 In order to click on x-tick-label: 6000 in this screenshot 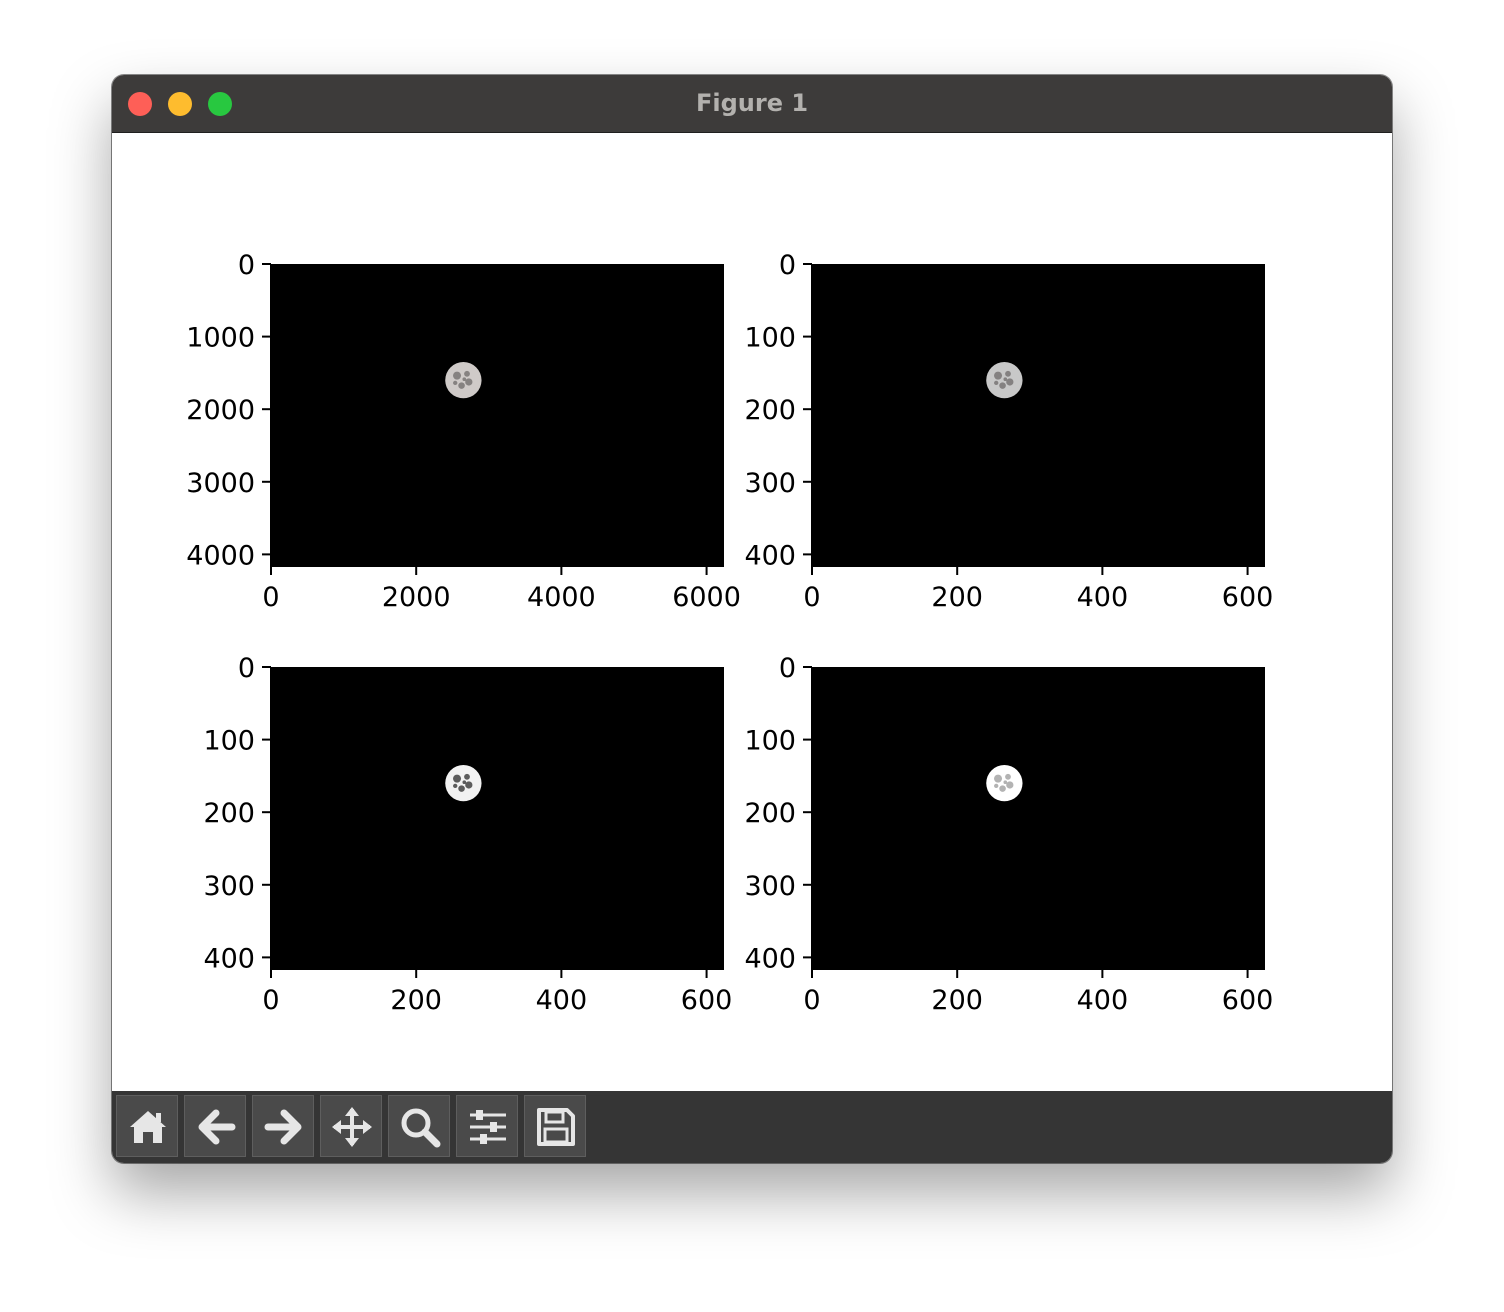, I will do `click(706, 597)`.